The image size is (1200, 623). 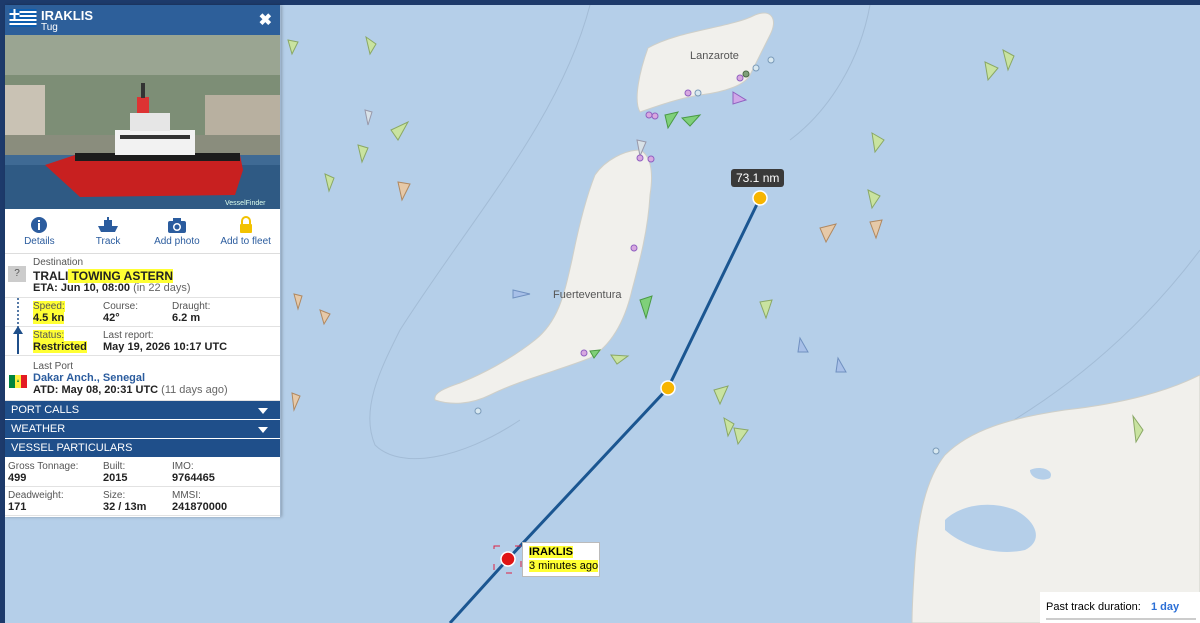 I want to click on atd-row: ATD: May 08, 20:31 UTC (11 days ago), so click(x=130, y=390).